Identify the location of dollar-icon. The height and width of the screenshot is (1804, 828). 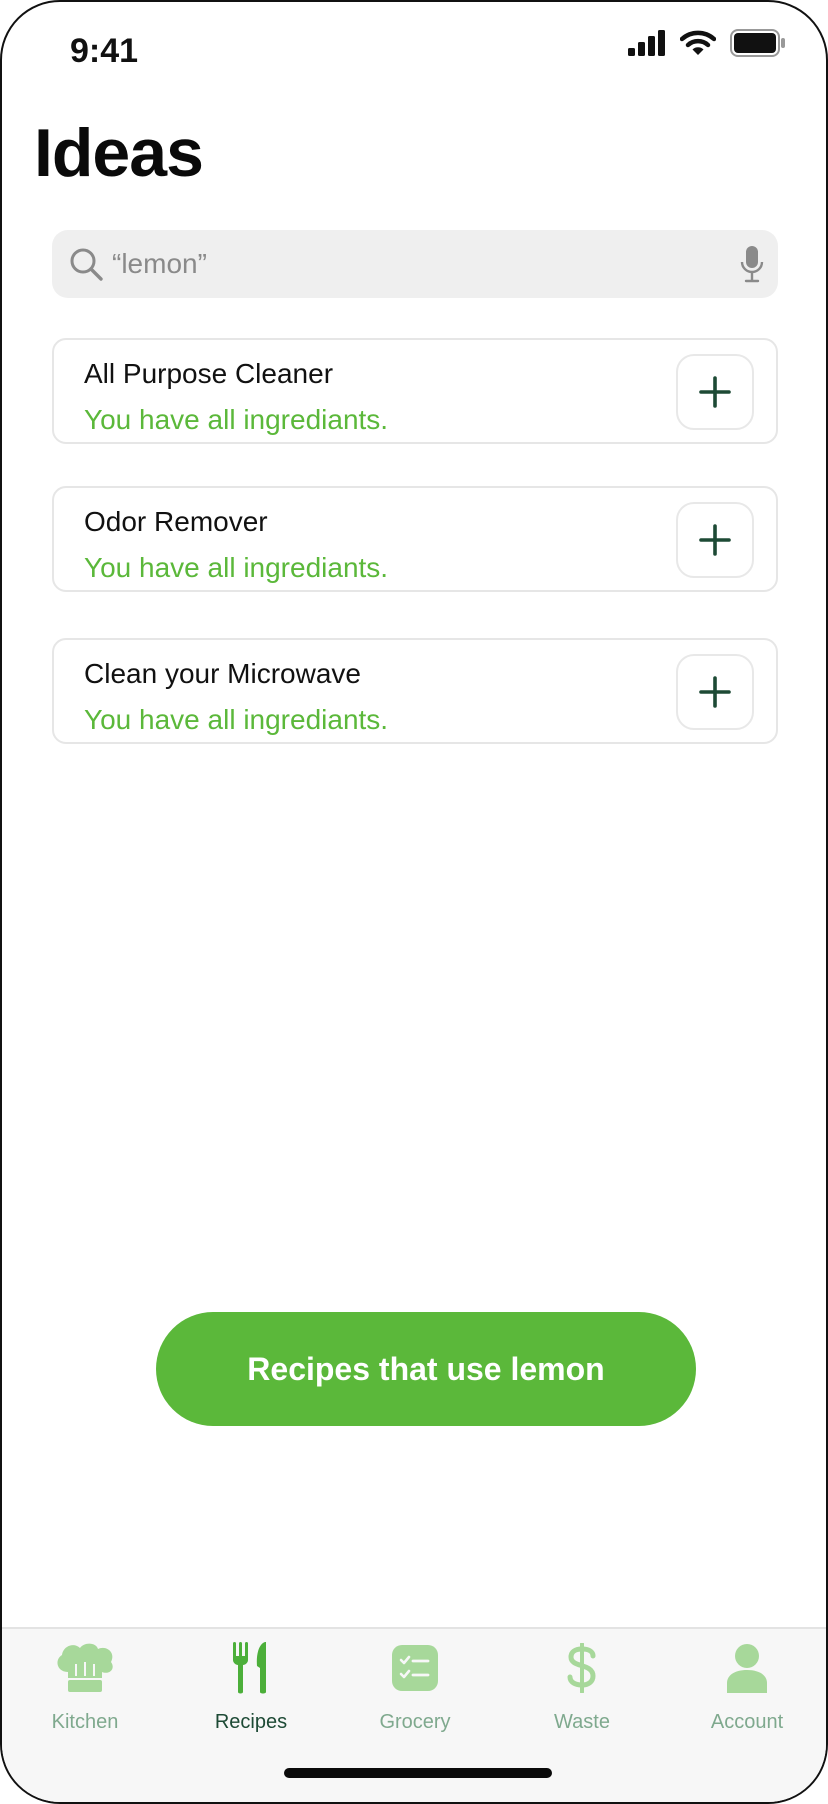
(581, 1668).